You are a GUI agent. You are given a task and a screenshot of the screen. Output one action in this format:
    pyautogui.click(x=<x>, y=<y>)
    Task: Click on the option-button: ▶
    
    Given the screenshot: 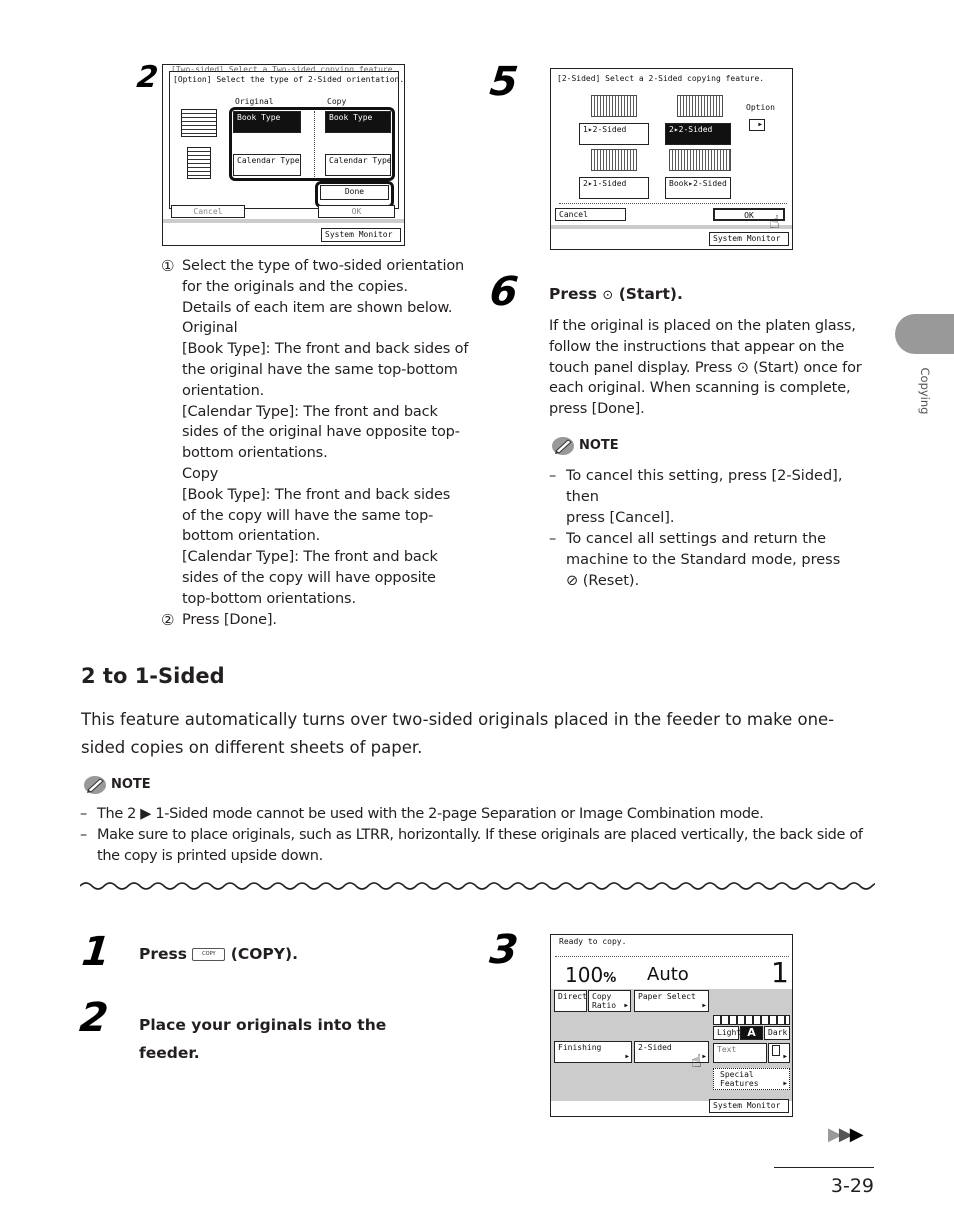 What is the action you would take?
    pyautogui.click(x=757, y=125)
    